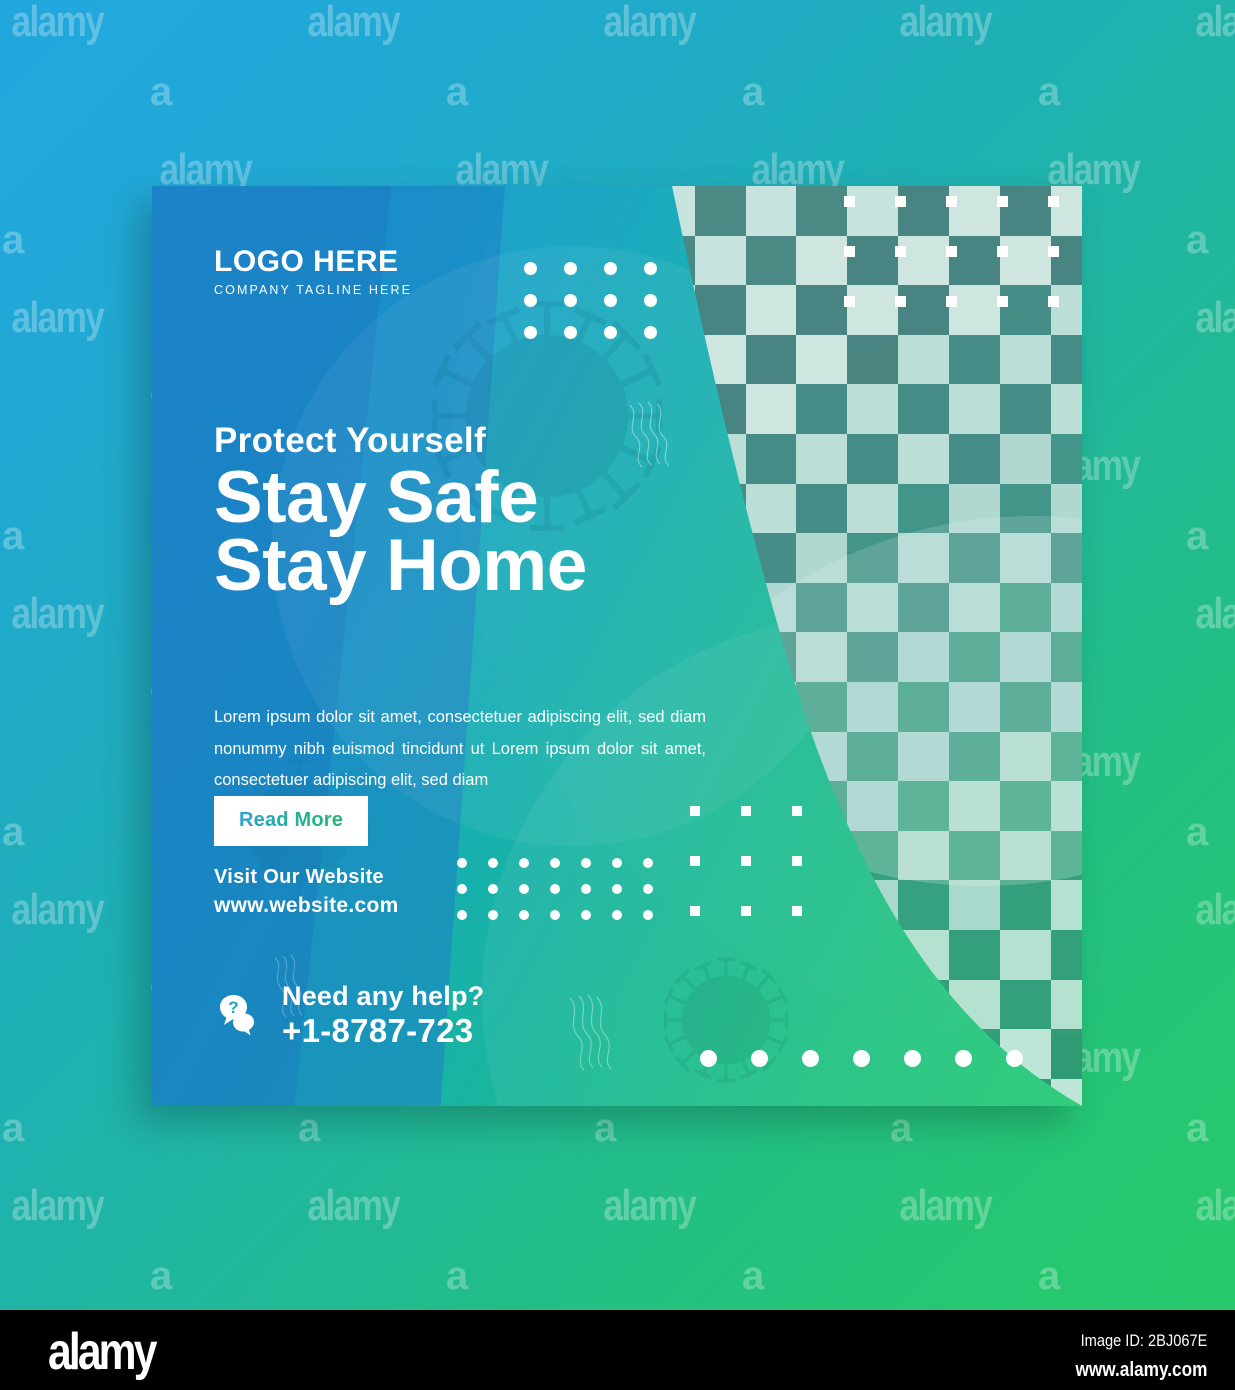 This screenshot has width=1235, height=1390. Describe the element at coordinates (617, 1350) in the screenshot. I see `alamy-footer-bar: alamy Image ID: 2BJ067E www.alamy.com` at that location.